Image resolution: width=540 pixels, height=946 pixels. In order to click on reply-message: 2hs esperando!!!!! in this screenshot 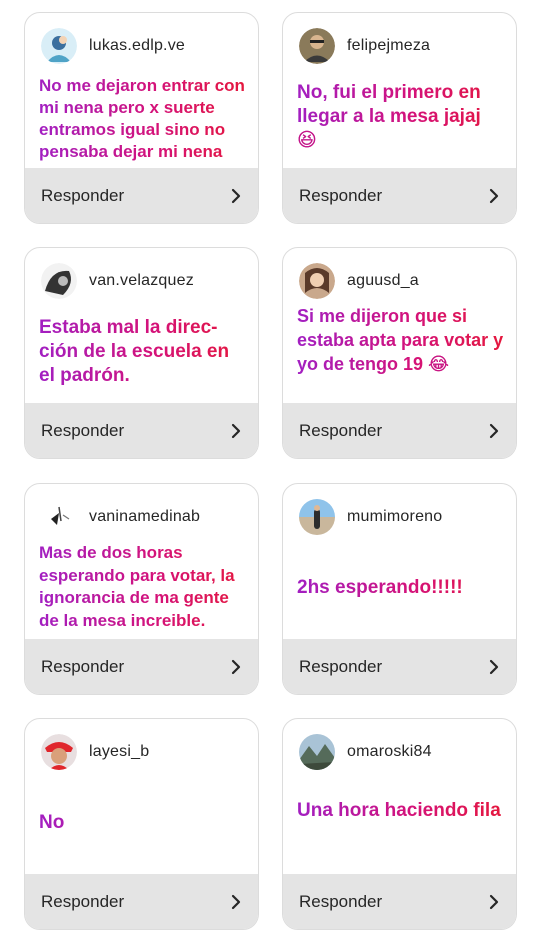, I will do `click(400, 588)`.